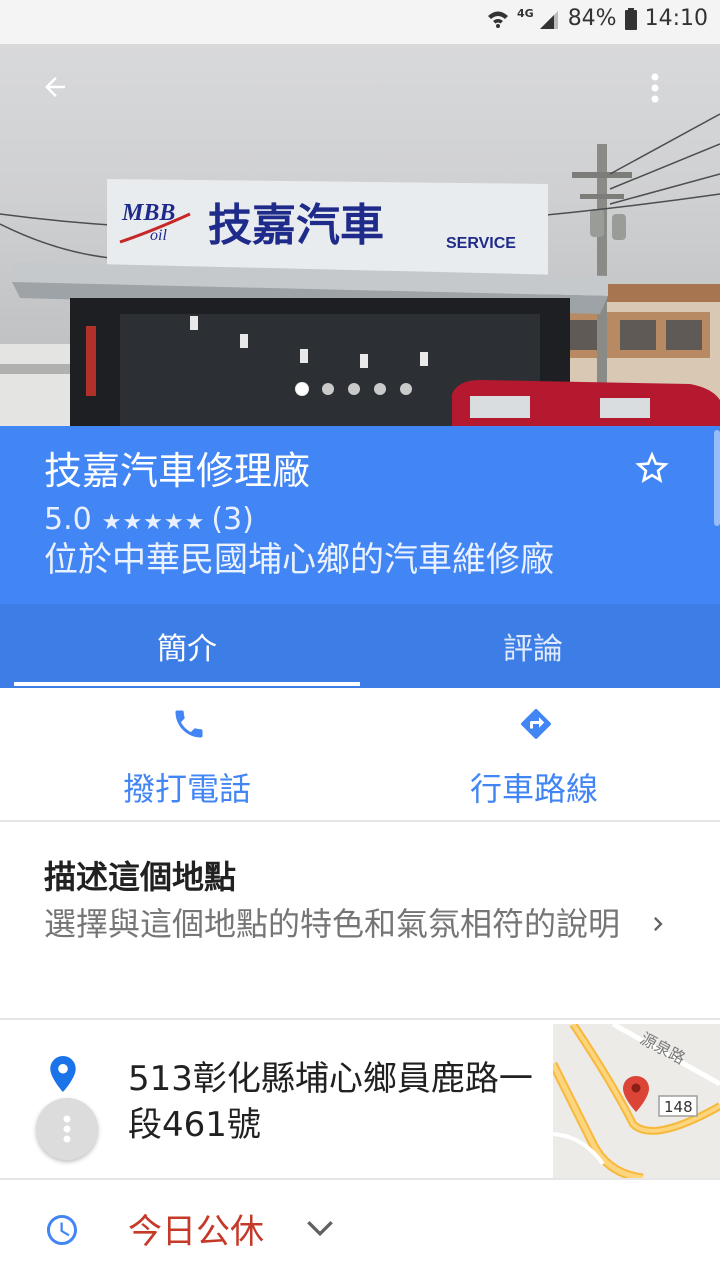 This screenshot has height=1280, width=720. What do you see at coordinates (717, 478) in the screenshot?
I see `scrollbar` at bounding box center [717, 478].